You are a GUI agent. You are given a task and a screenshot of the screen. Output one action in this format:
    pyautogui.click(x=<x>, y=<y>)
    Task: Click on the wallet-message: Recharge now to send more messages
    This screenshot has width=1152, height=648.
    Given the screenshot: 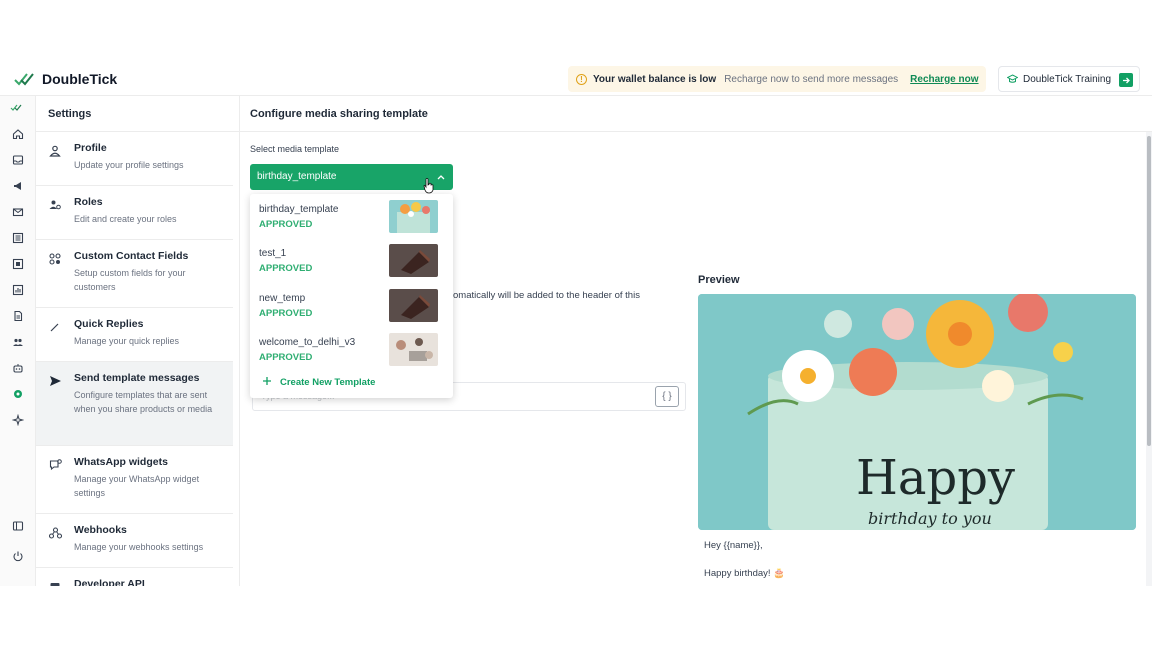 What is the action you would take?
    pyautogui.click(x=811, y=79)
    